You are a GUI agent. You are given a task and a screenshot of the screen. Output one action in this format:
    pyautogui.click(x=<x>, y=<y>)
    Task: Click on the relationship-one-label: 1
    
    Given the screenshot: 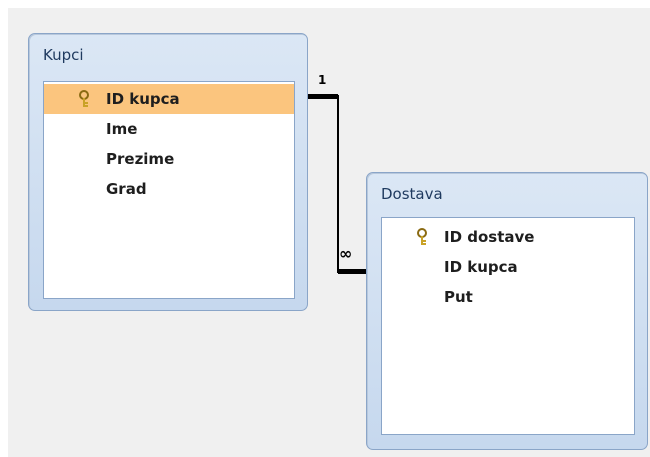 What is the action you would take?
    pyautogui.click(x=322, y=80)
    